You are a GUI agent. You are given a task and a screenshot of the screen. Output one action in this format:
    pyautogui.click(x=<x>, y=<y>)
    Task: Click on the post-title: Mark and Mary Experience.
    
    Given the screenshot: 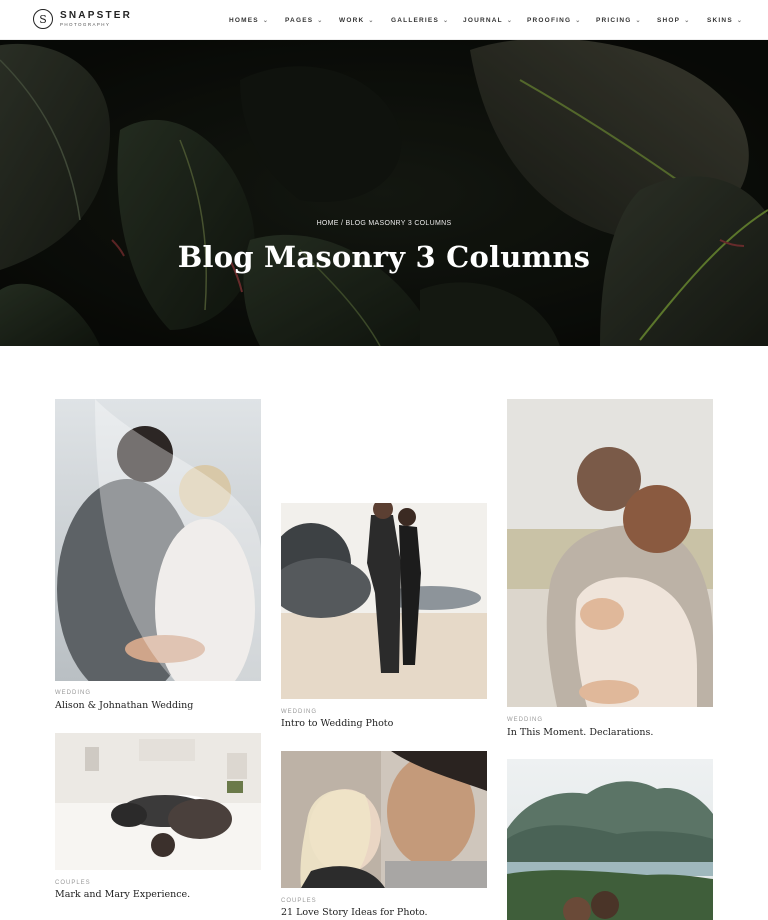 What is the action you would take?
    pyautogui.click(x=122, y=894)
    